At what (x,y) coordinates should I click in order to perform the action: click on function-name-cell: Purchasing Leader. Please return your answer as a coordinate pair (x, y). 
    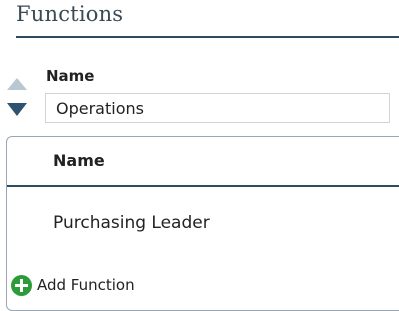
    Looking at the image, I should click on (131, 223).